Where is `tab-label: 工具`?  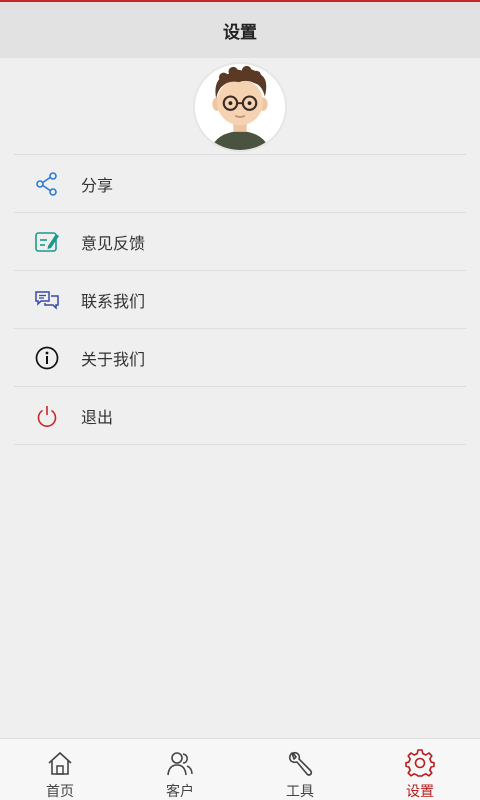
tab-label: 工具 is located at coordinates (300, 792).